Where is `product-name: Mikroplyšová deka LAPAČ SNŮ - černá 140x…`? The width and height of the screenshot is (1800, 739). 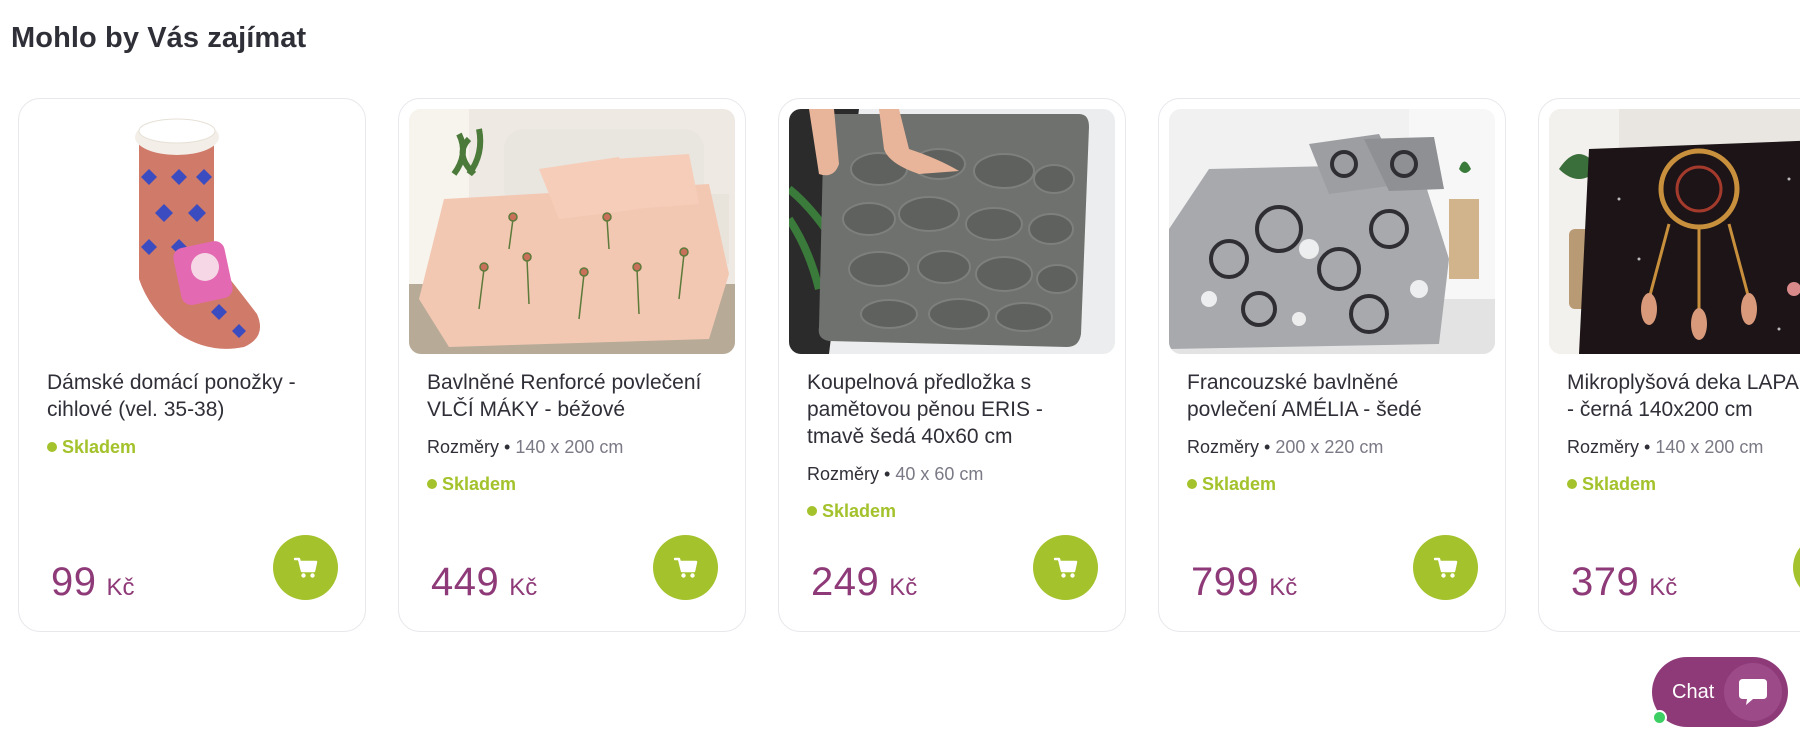
product-name: Mikroplyšová deka LAPAČ SNŮ - černá 140x… is located at coordinates (1683, 396).